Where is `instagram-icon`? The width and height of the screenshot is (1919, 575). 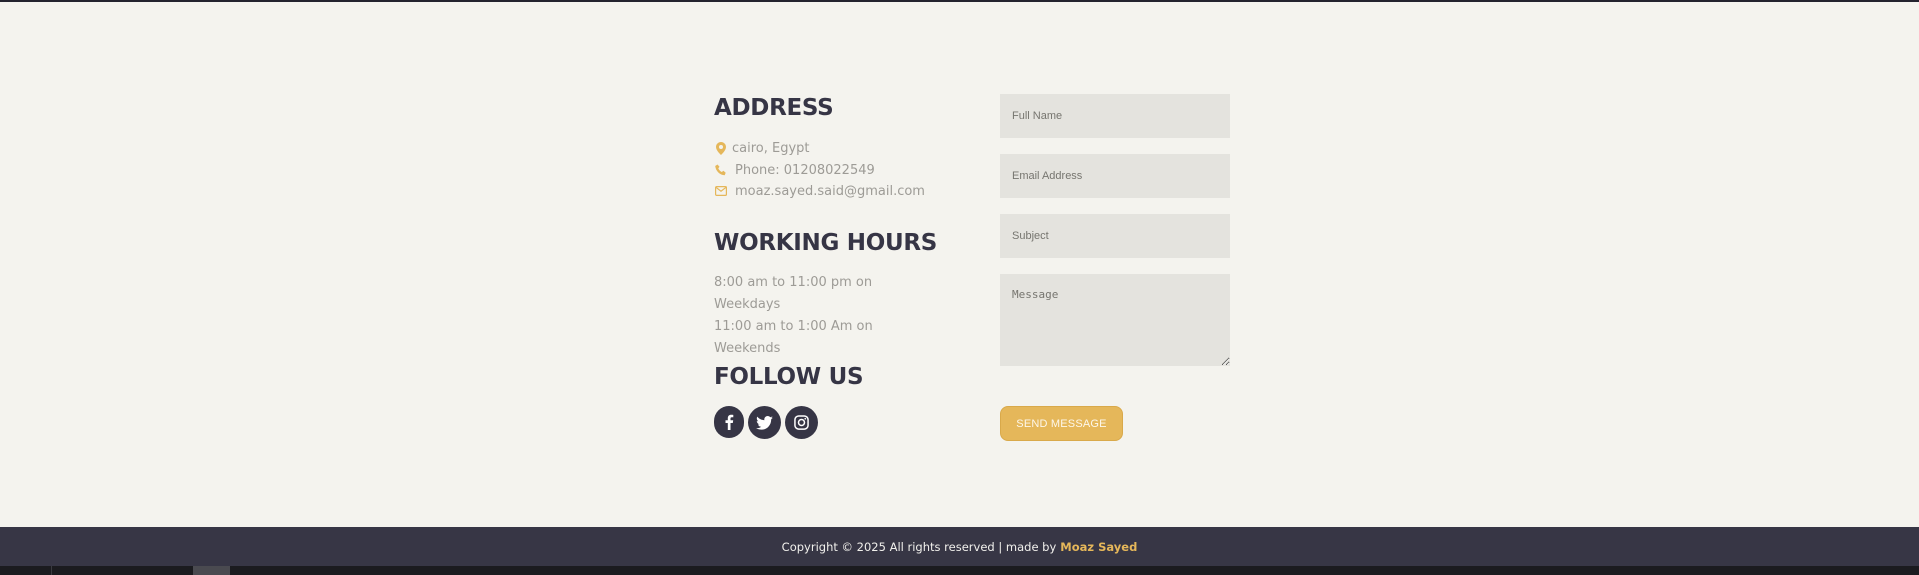 instagram-icon is located at coordinates (801, 422).